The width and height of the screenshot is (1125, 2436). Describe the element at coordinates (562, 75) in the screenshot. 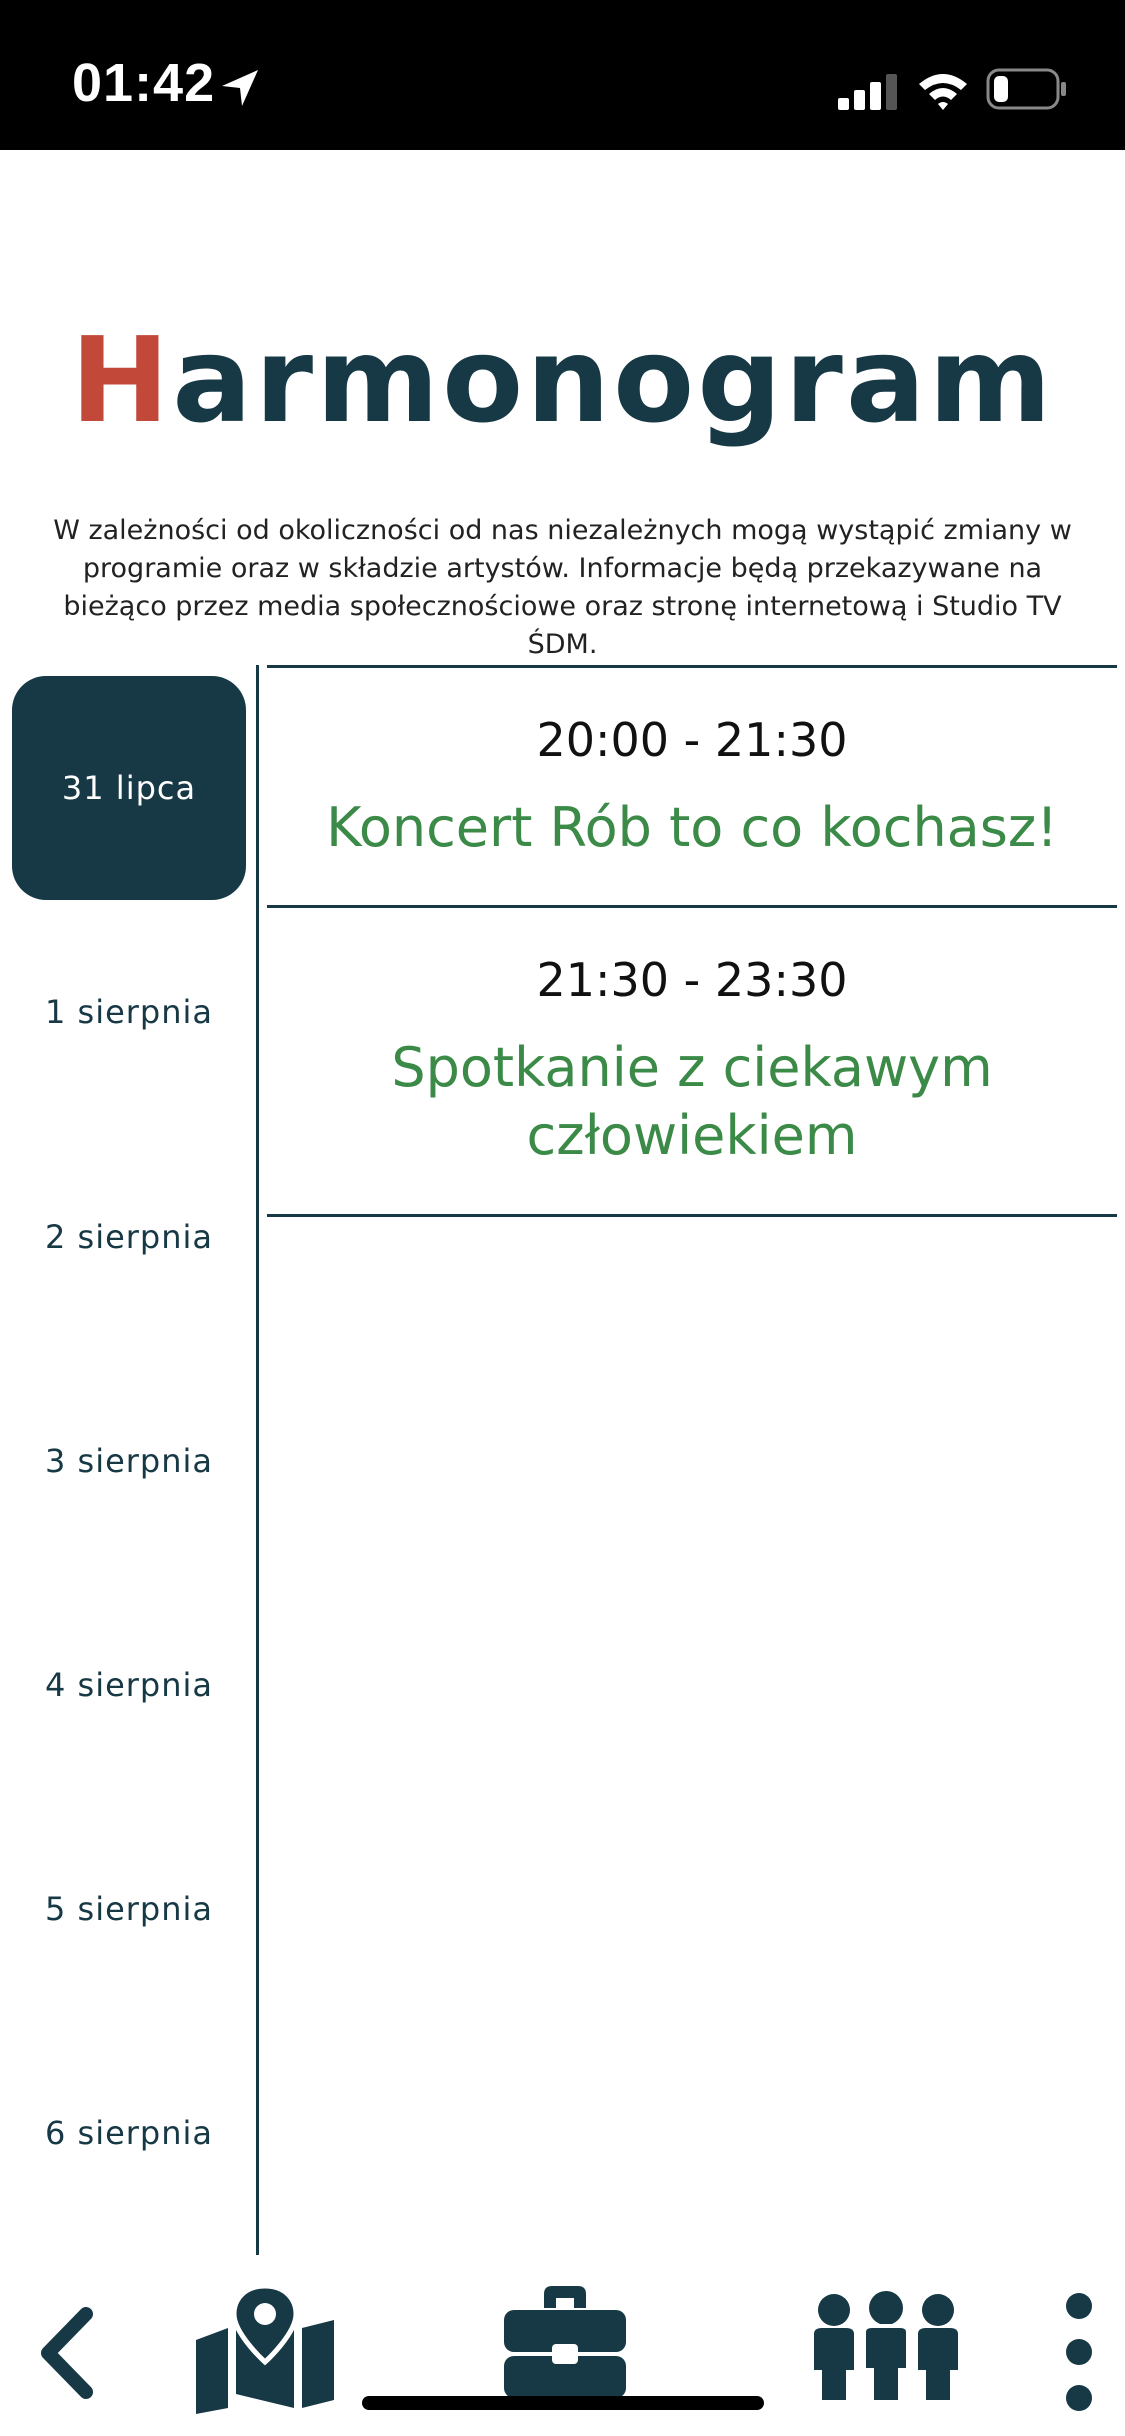

I see `status-bar: 01:42` at that location.